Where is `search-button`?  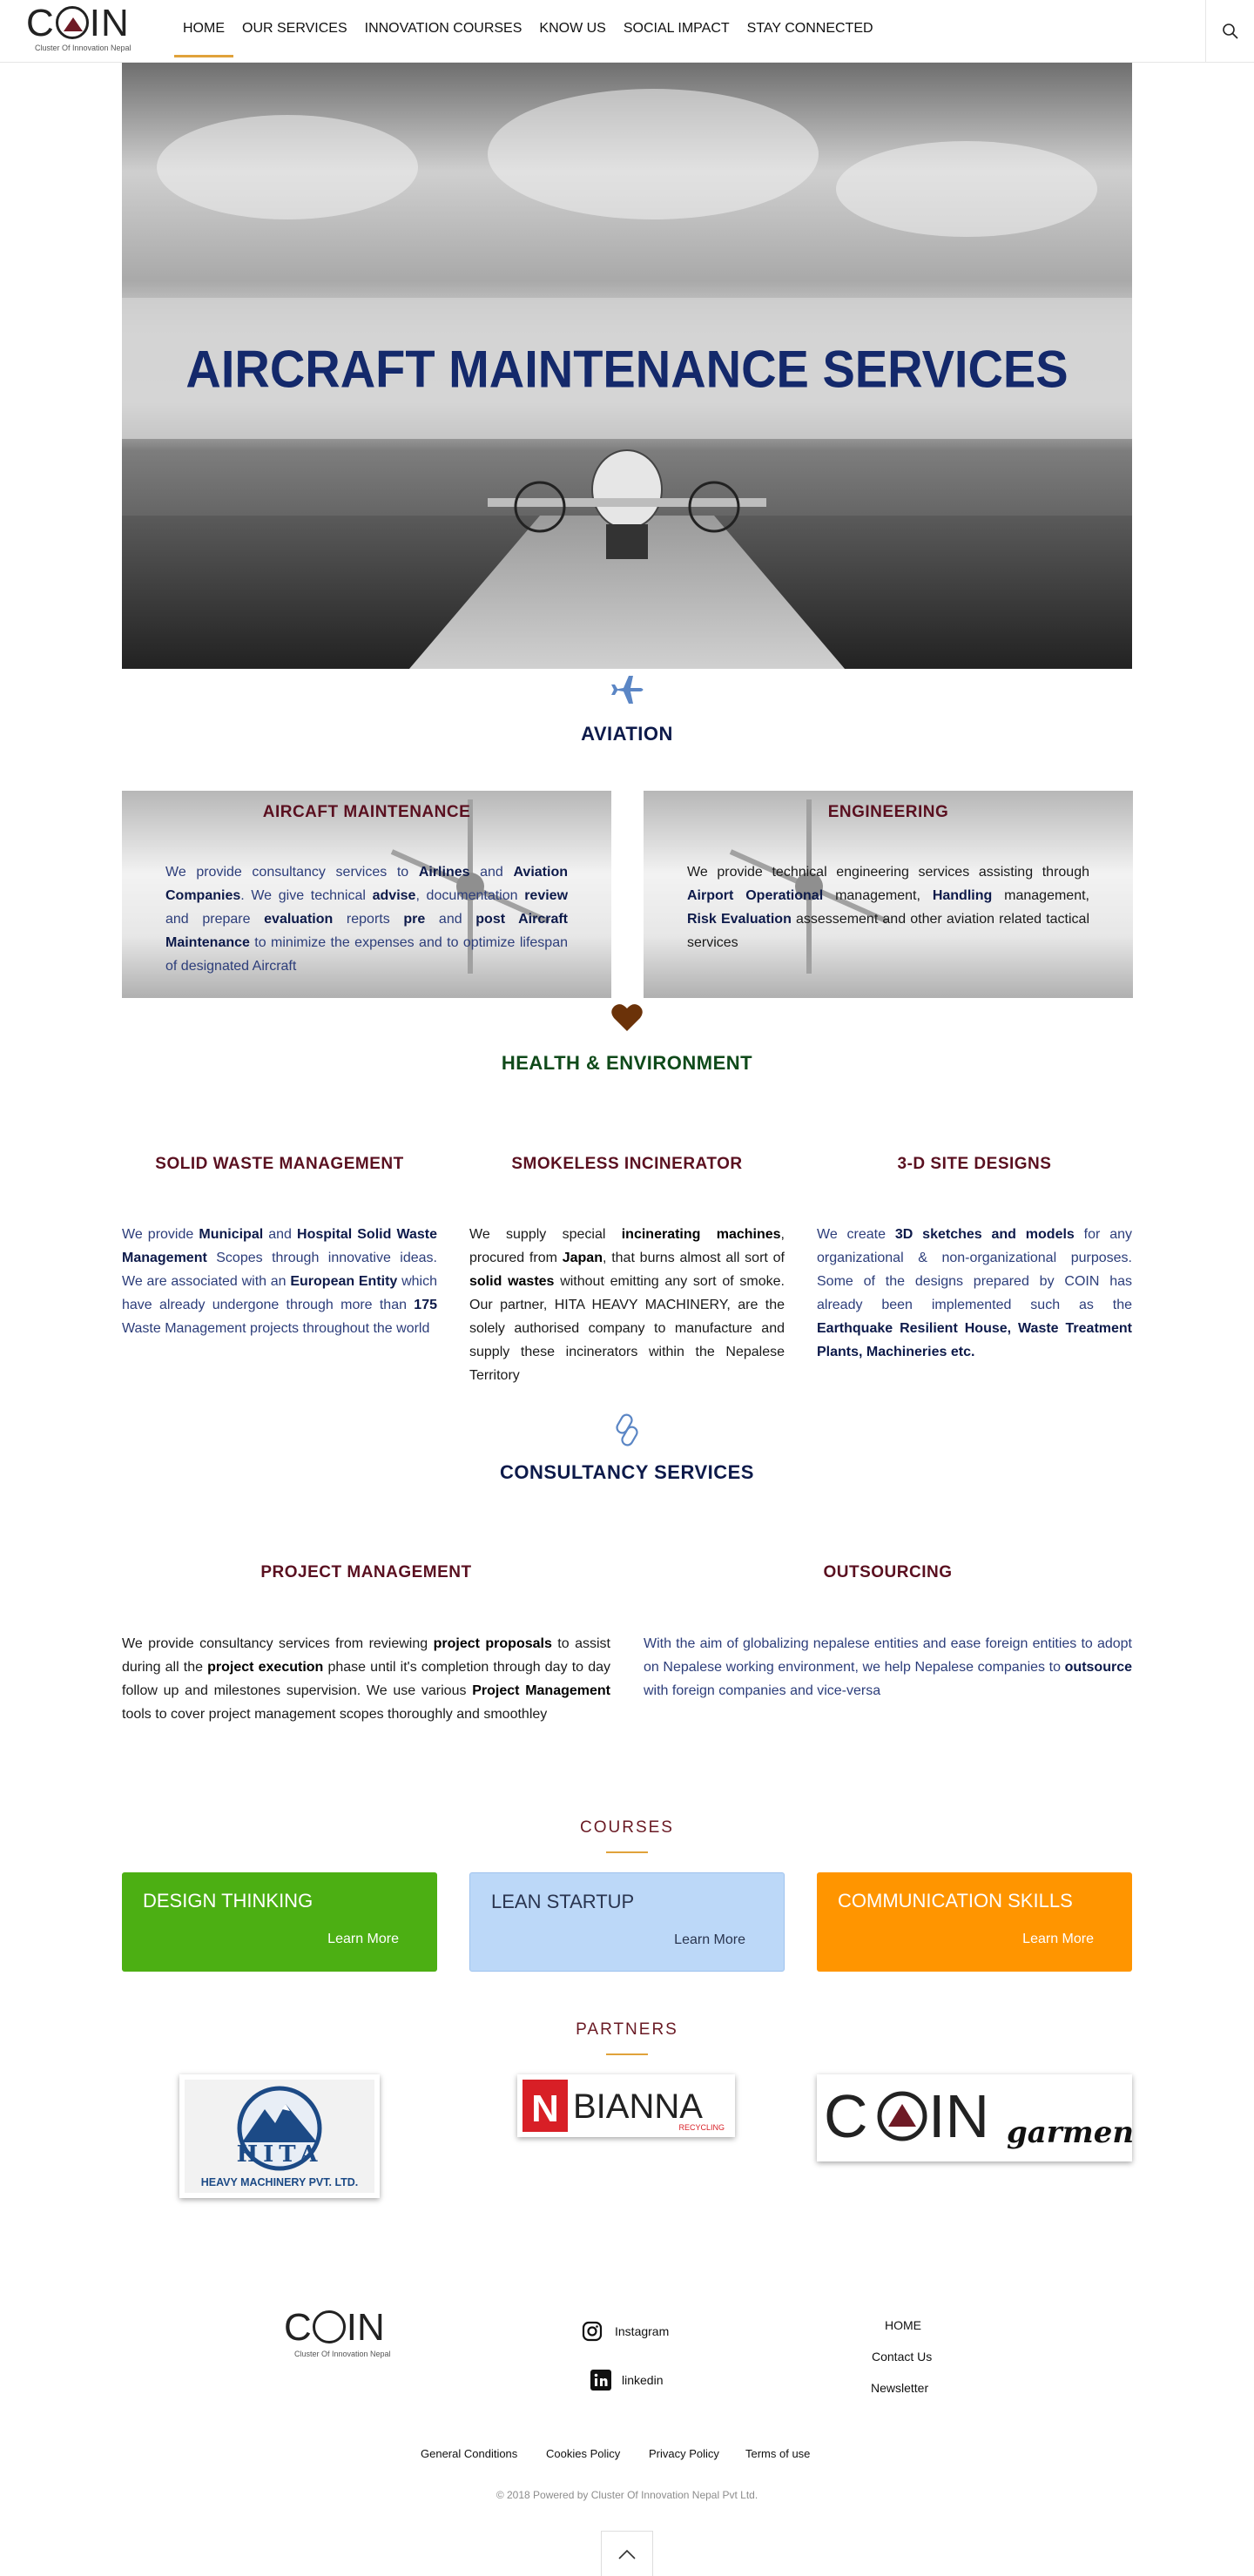 search-button is located at coordinates (1229, 31).